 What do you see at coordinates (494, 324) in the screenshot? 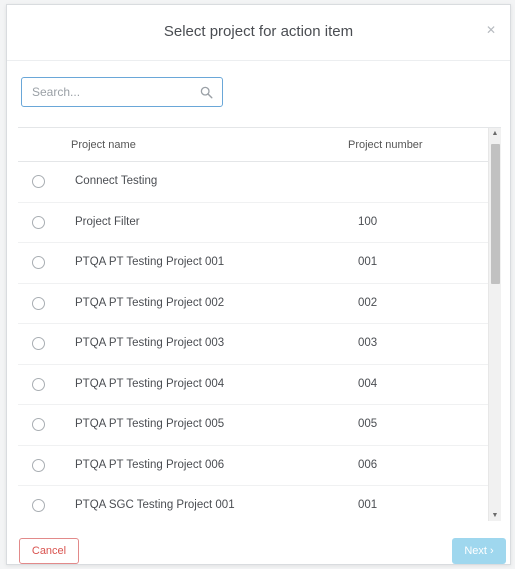
I see `table-scrollbar: ▲ ▼` at bounding box center [494, 324].